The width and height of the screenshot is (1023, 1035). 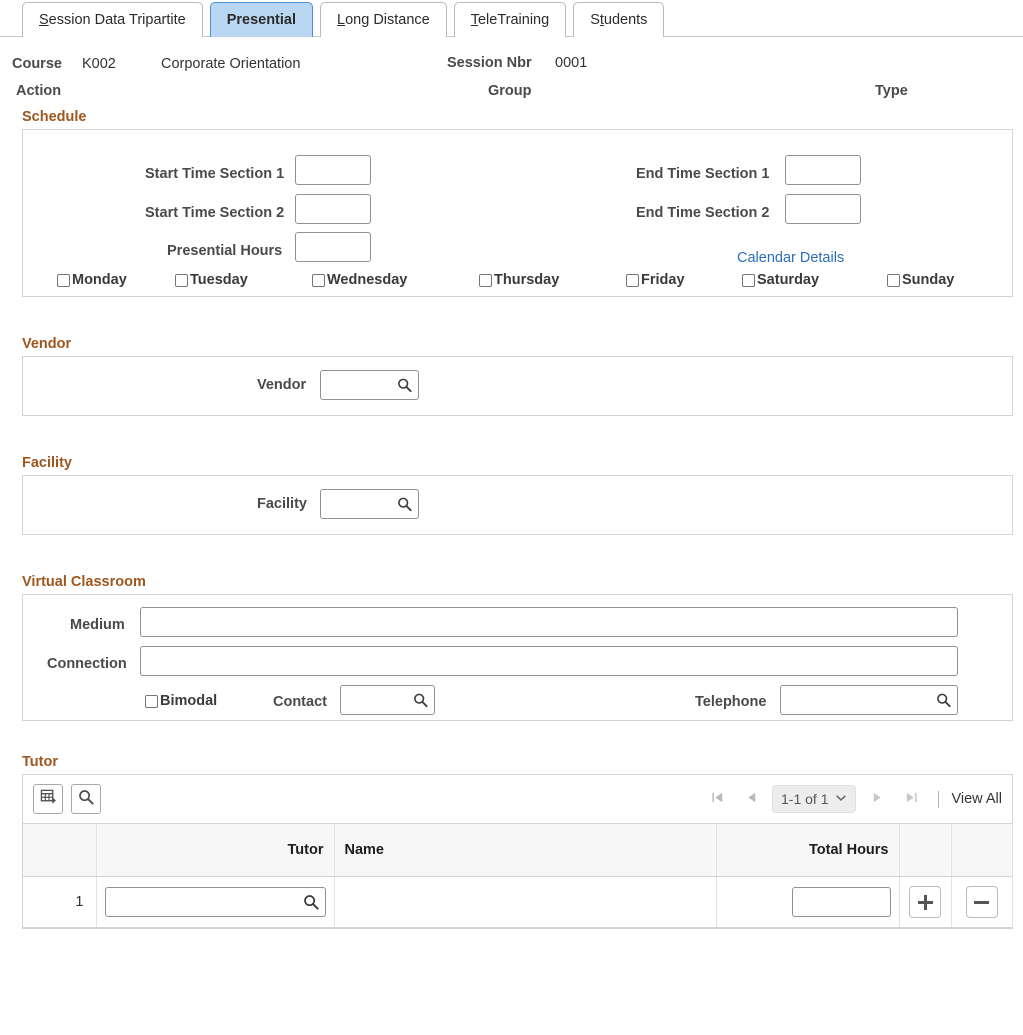 I want to click on facility-field-label: Facility, so click(x=282, y=504).